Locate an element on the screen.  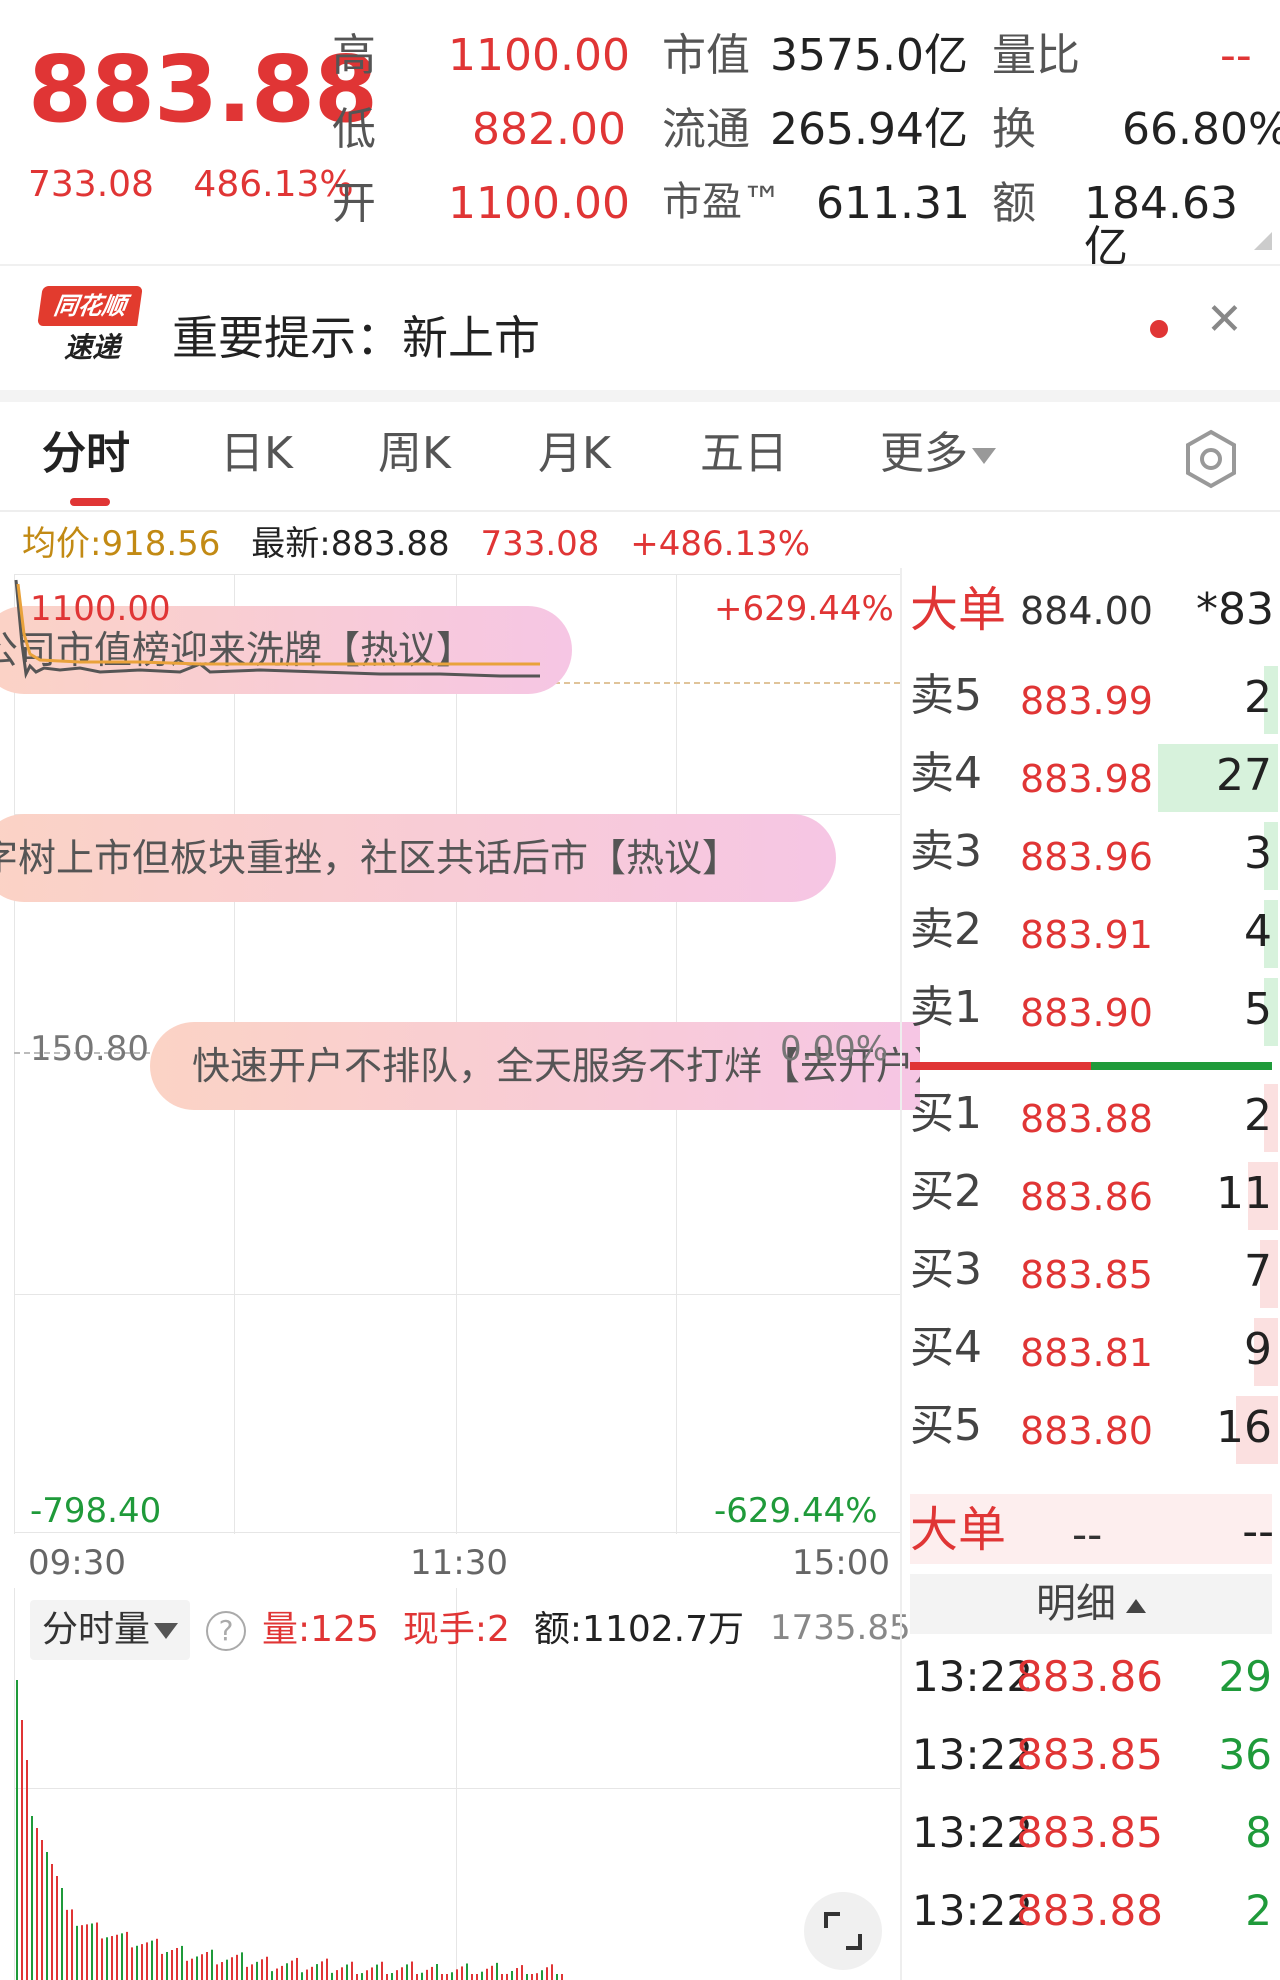
tab-monthly-k: 月K is located at coordinates (574, 454).